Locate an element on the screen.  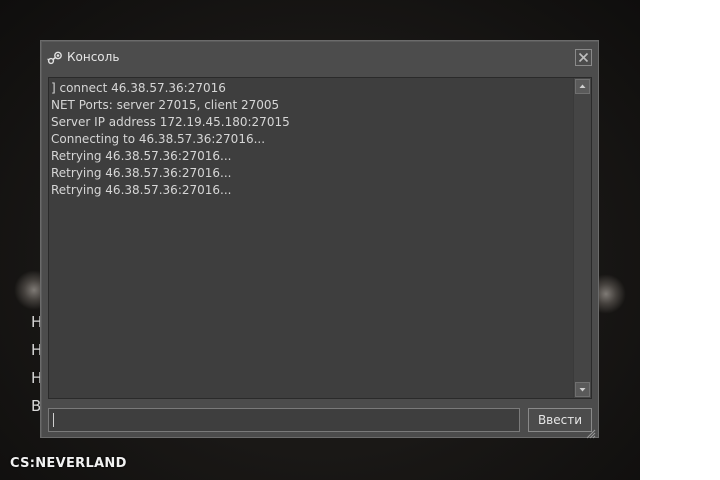
arrow-up-icon is located at coordinates (582, 86).